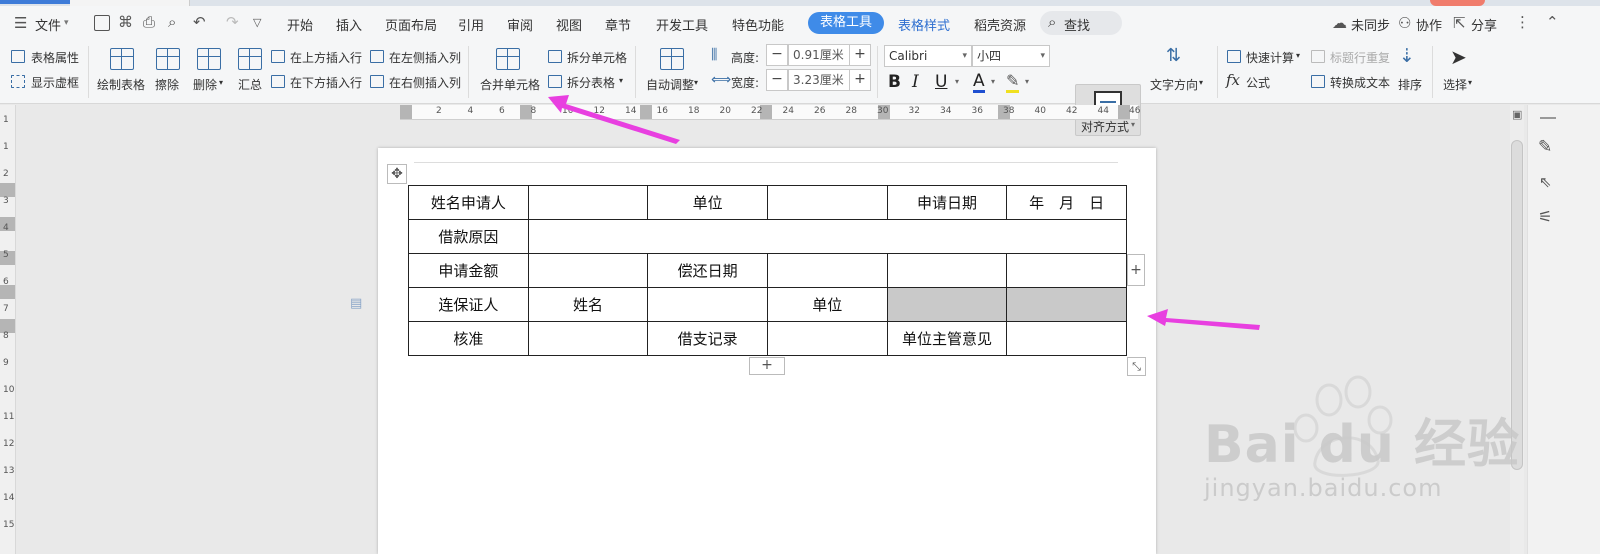 The image size is (1600, 554). What do you see at coordinates (1174, 84) in the screenshot?
I see `text-direction-button: 文字方向` at bounding box center [1174, 84].